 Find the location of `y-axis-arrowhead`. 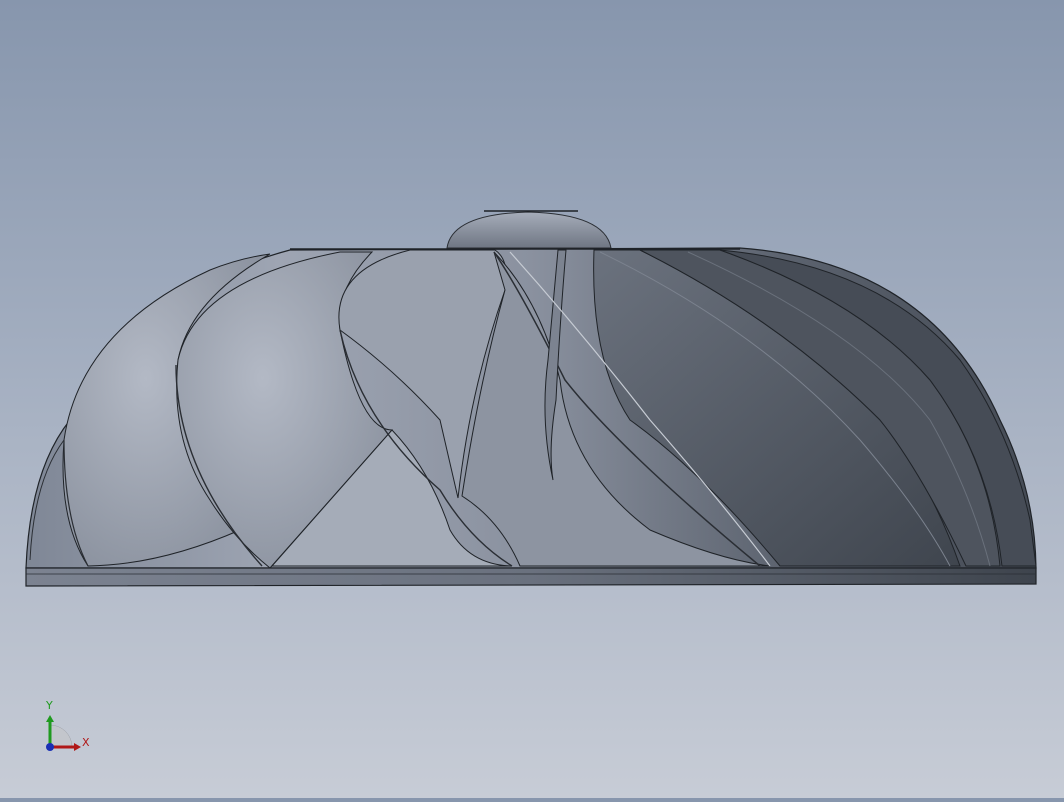

y-axis-arrowhead is located at coordinates (50, 718).